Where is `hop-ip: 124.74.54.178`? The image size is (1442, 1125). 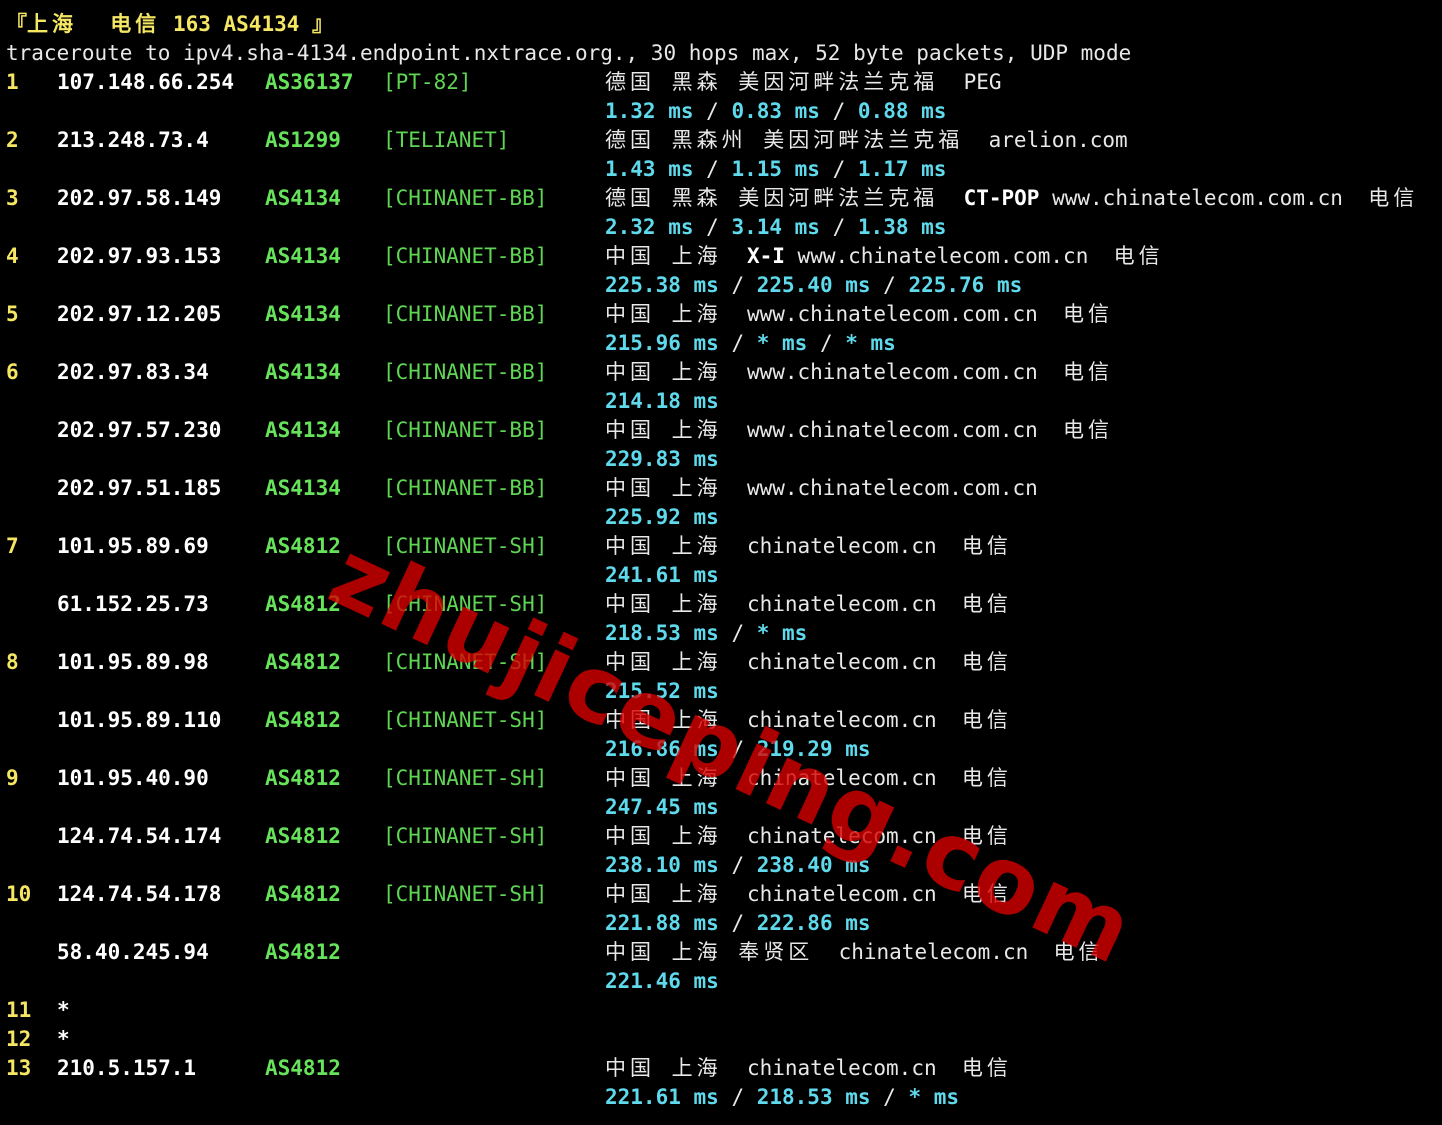 hop-ip: 124.74.54.178 is located at coordinates (139, 894).